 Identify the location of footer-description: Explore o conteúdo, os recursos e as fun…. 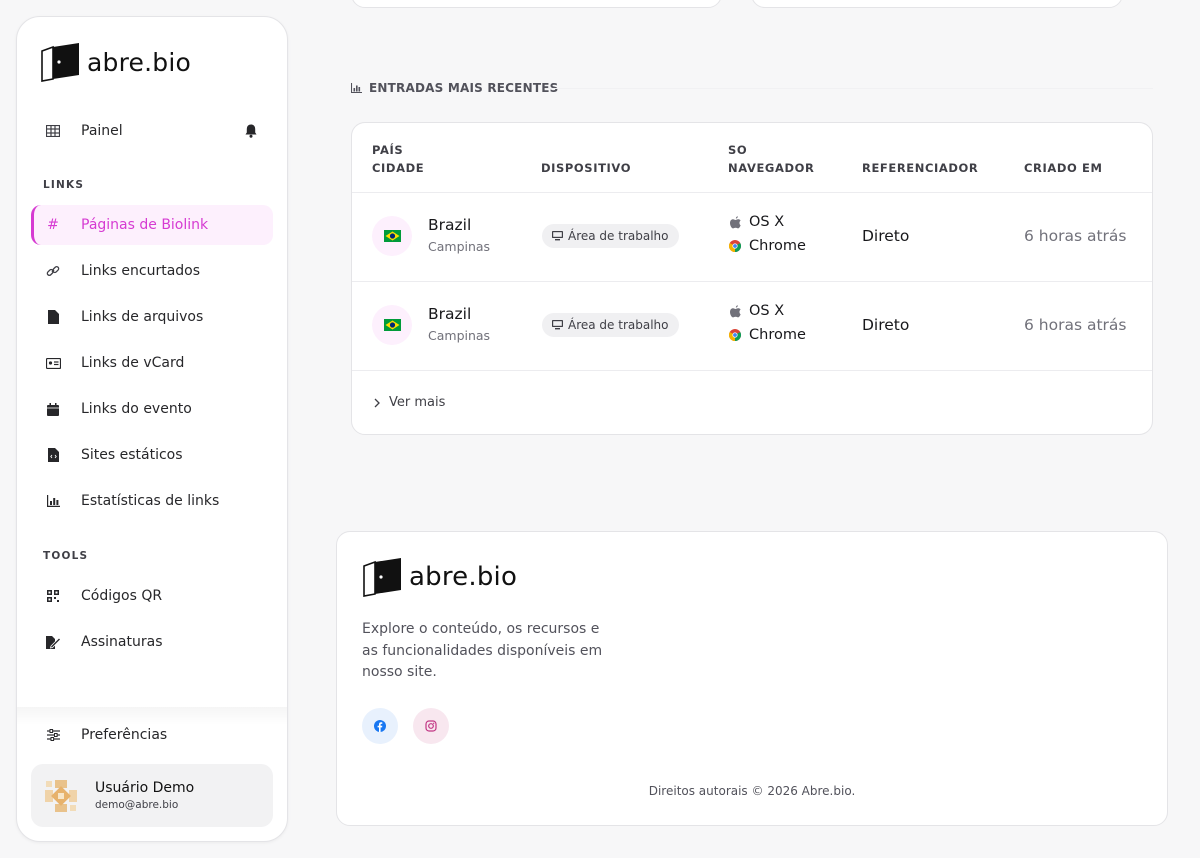
(482, 650).